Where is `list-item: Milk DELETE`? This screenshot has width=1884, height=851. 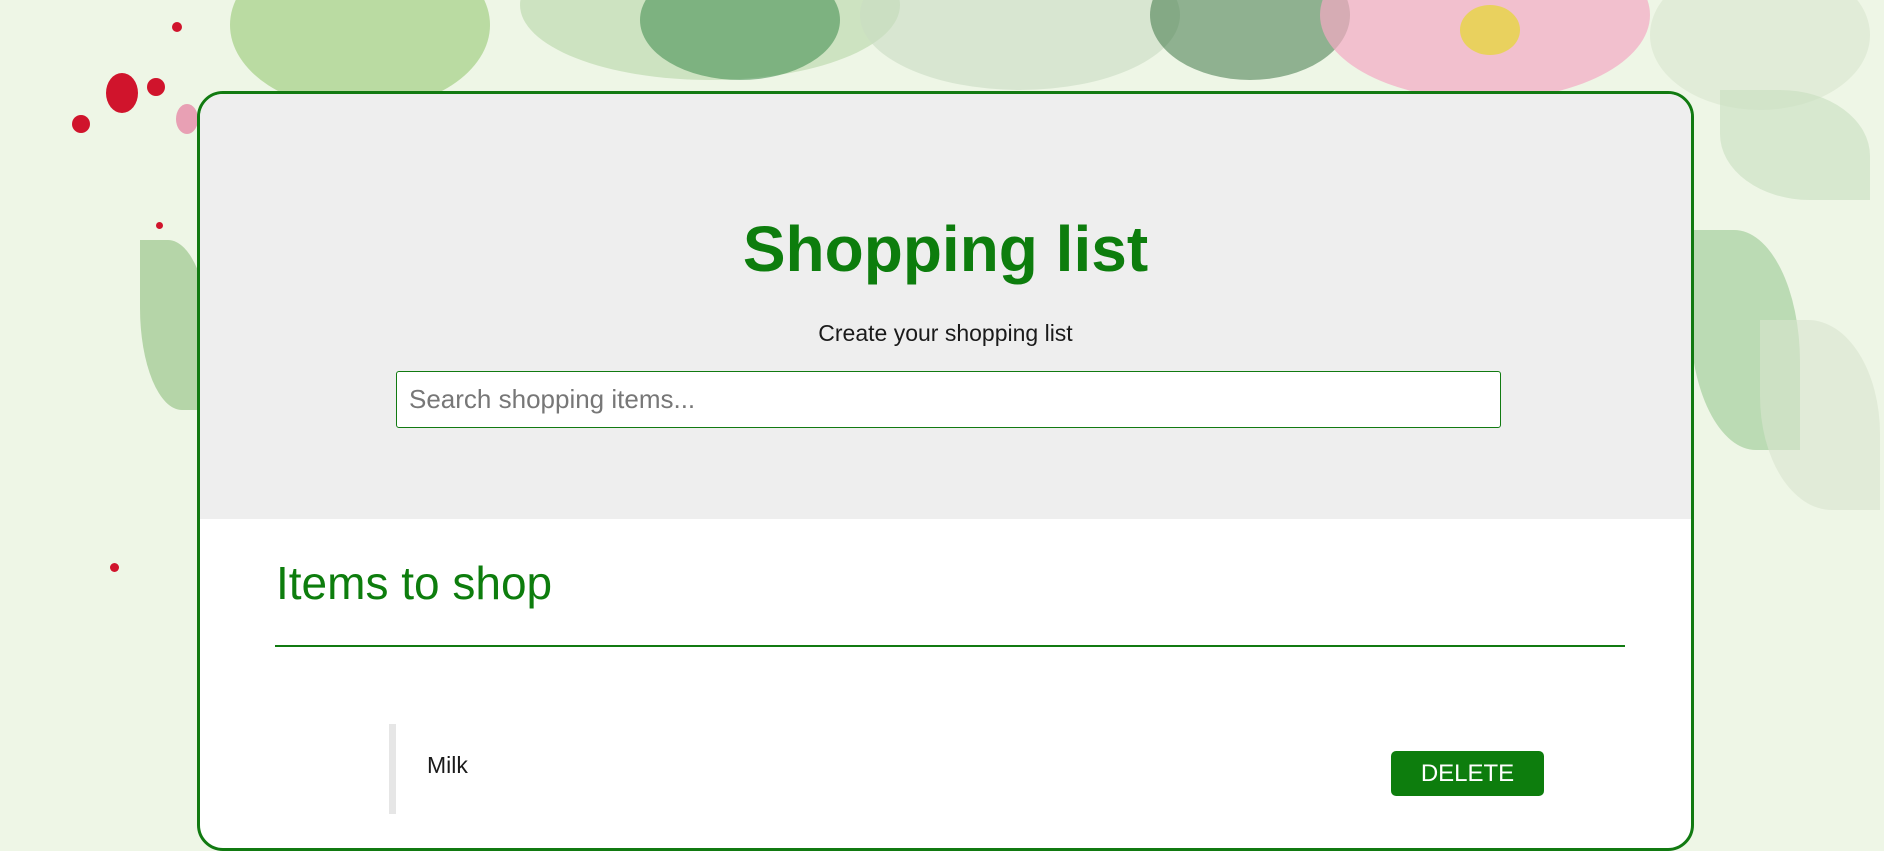 list-item: Milk DELETE is located at coordinates (971, 769).